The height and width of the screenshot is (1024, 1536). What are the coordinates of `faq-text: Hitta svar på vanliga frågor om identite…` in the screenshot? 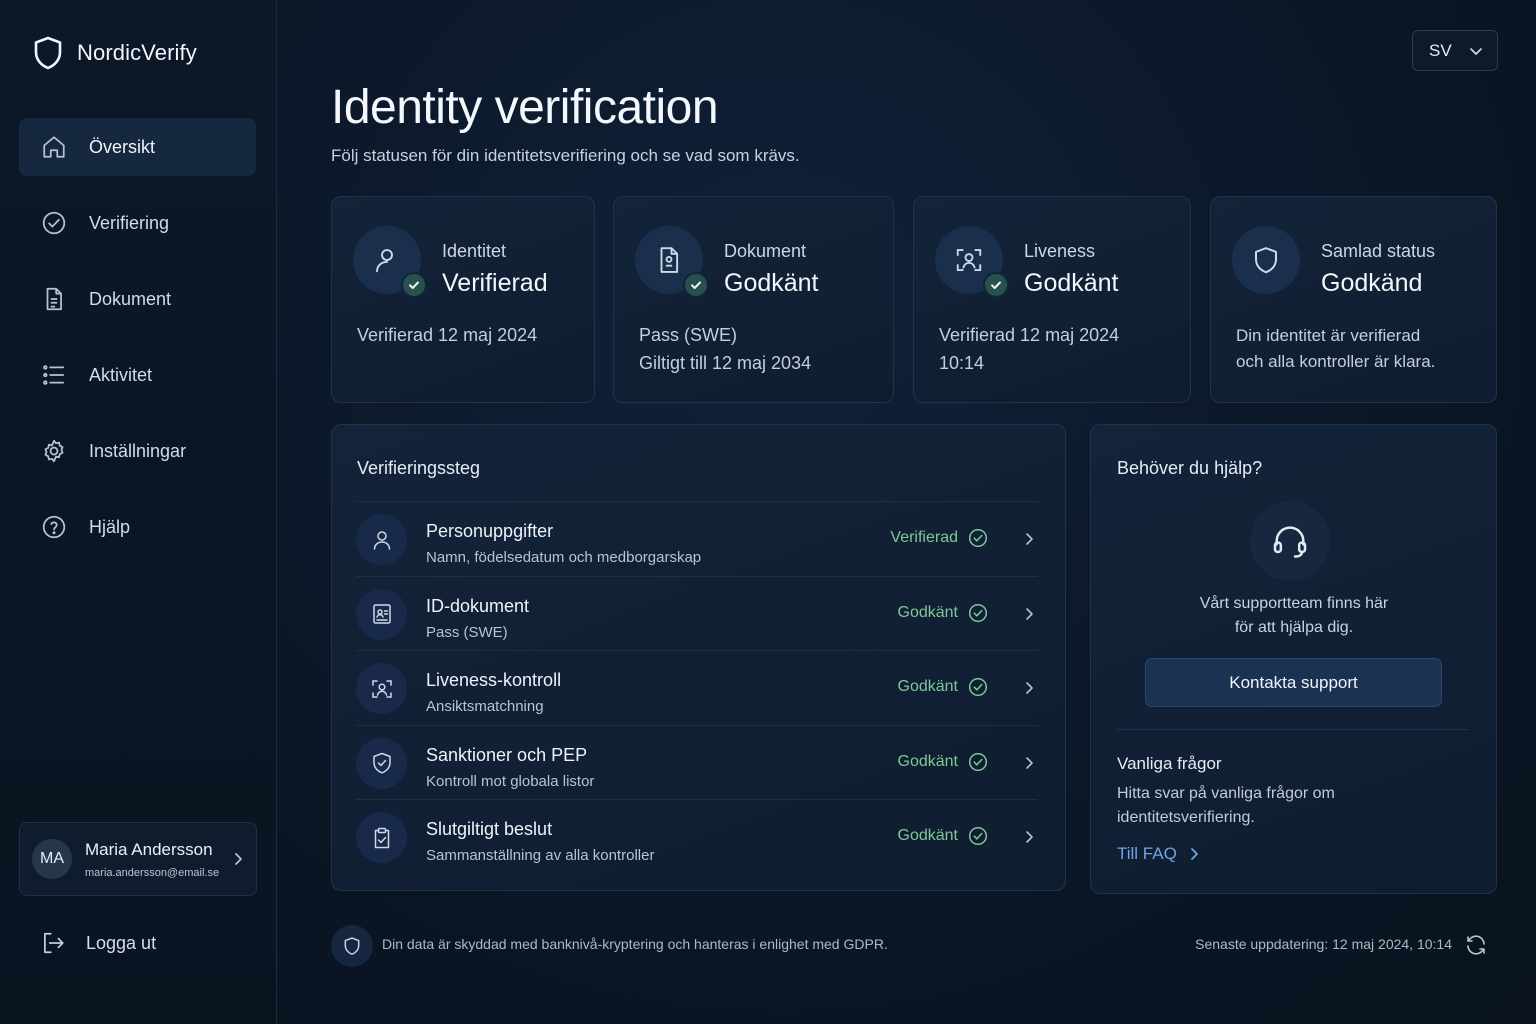 It's located at (1226, 805).